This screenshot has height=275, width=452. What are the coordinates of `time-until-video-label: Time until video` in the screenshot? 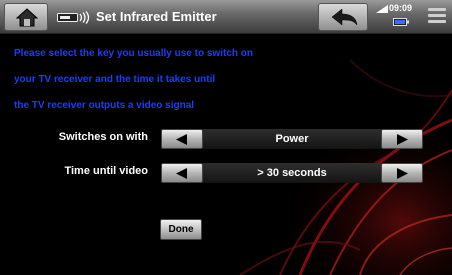 It's located at (106, 171).